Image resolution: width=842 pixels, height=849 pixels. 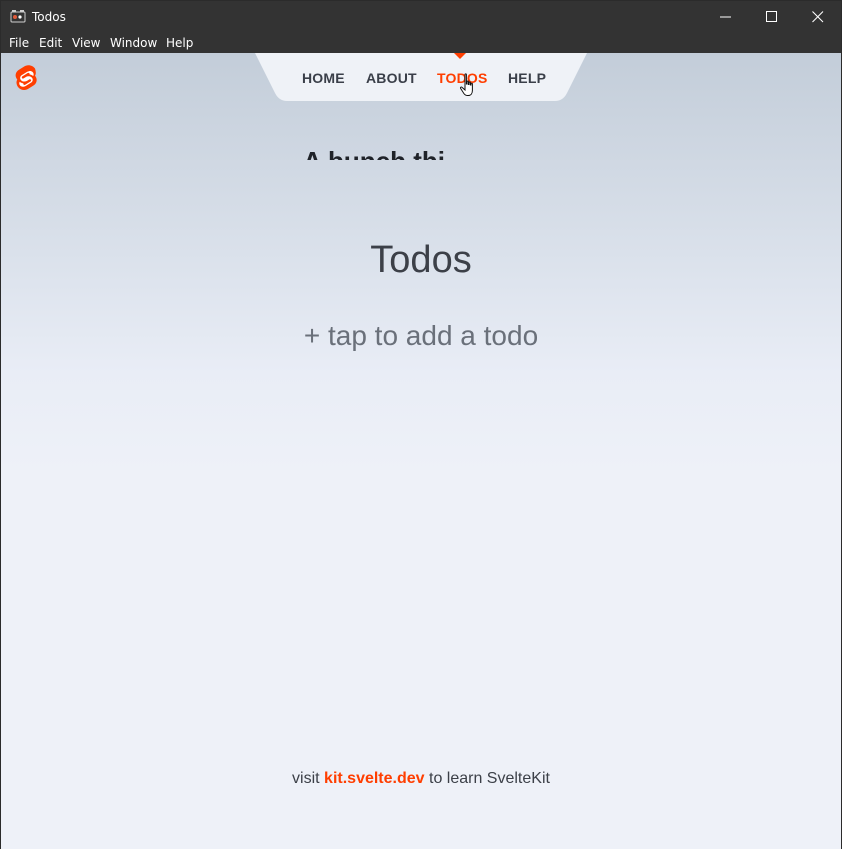 What do you see at coordinates (421, 260) in the screenshot?
I see `page-title: Todos` at bounding box center [421, 260].